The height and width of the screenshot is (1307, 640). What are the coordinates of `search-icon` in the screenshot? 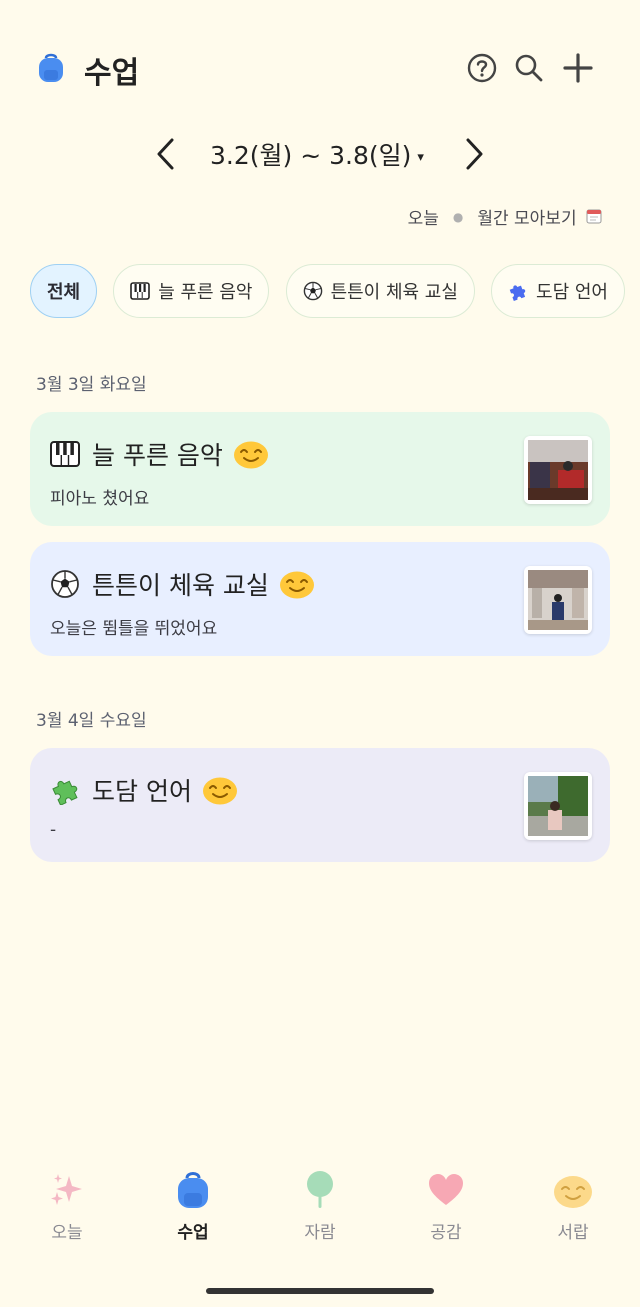 It's located at (529, 68).